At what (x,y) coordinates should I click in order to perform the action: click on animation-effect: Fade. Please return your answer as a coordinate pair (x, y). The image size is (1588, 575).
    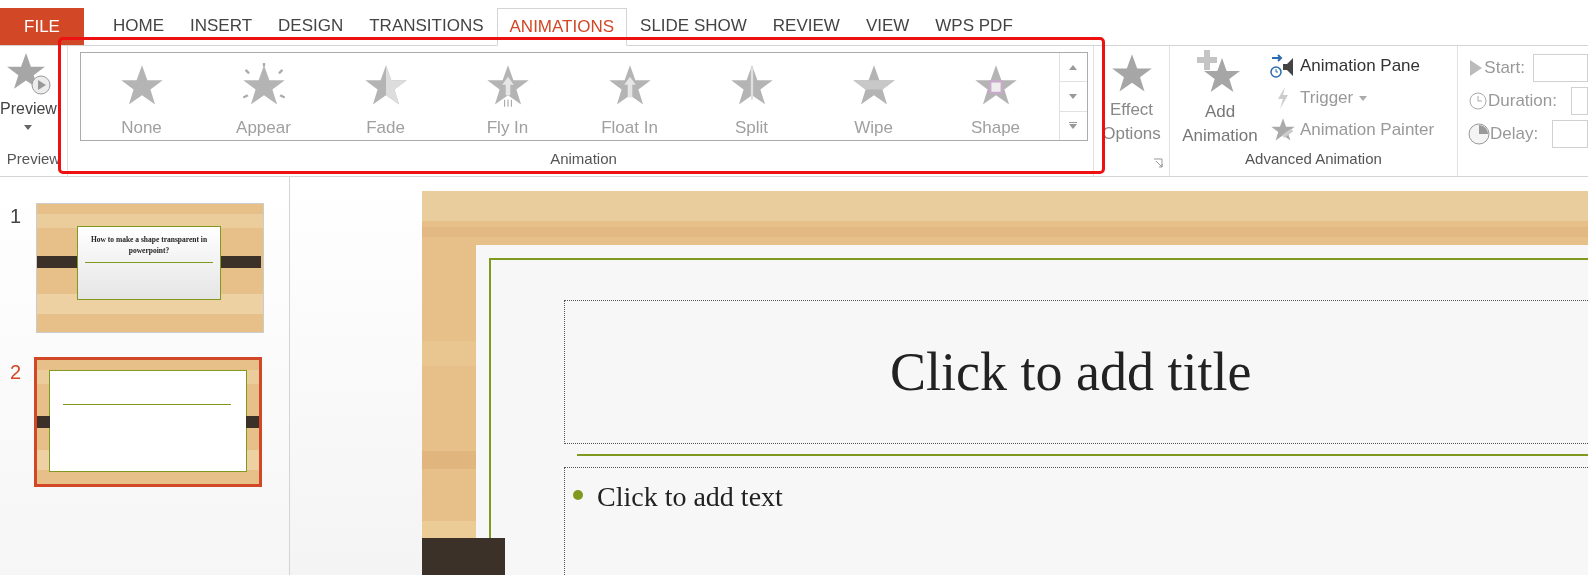
    Looking at the image, I should click on (385, 96).